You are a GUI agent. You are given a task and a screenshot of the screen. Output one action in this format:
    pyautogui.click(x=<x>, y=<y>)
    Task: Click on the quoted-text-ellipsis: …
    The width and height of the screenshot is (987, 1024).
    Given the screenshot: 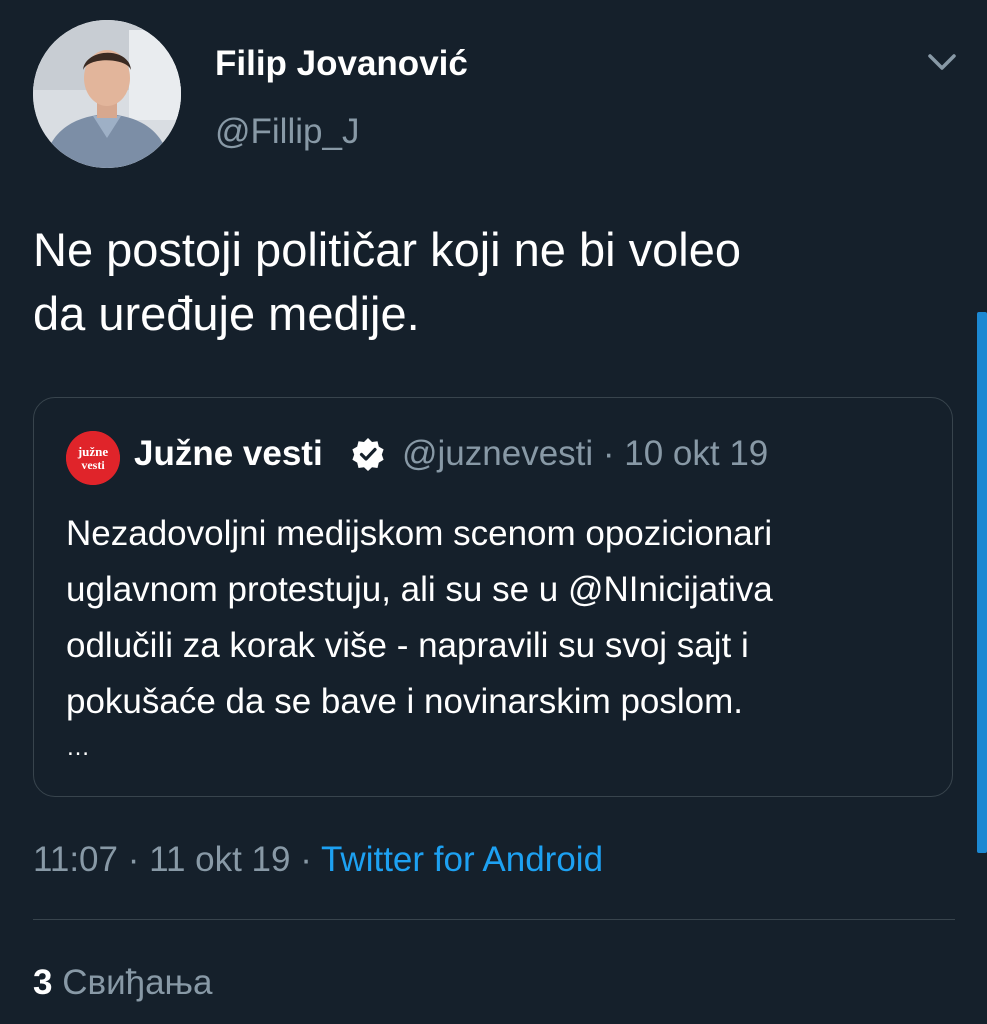 What is the action you would take?
    pyautogui.click(x=78, y=747)
    